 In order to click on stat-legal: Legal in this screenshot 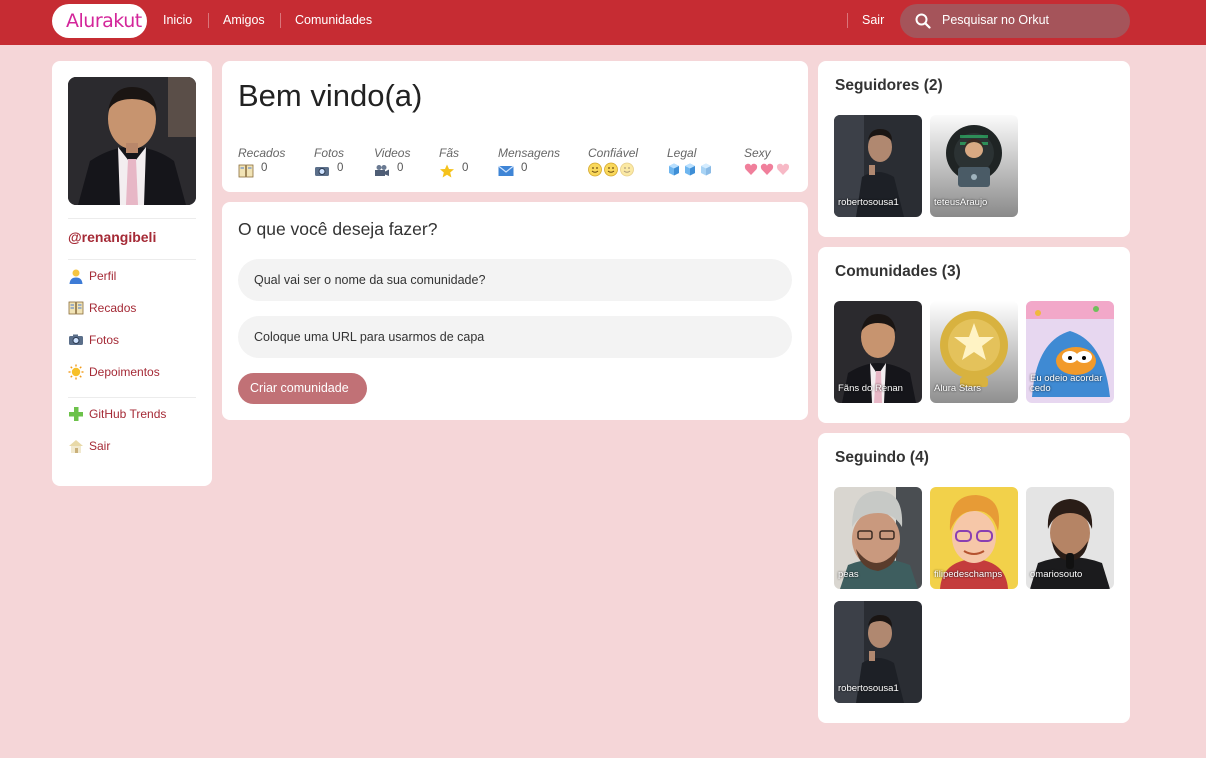, I will do `click(689, 161)`.